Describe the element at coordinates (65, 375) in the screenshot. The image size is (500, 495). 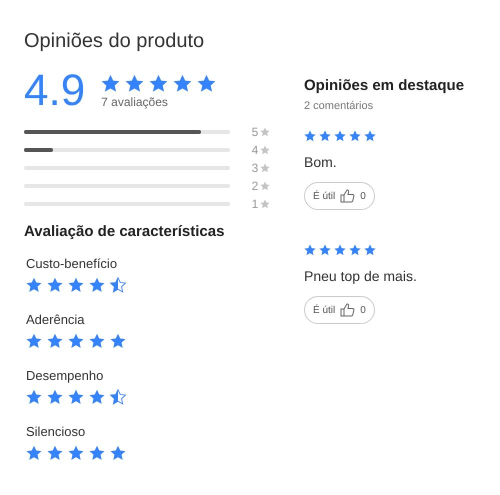
I see `characteristic-name: Desempenho` at that location.